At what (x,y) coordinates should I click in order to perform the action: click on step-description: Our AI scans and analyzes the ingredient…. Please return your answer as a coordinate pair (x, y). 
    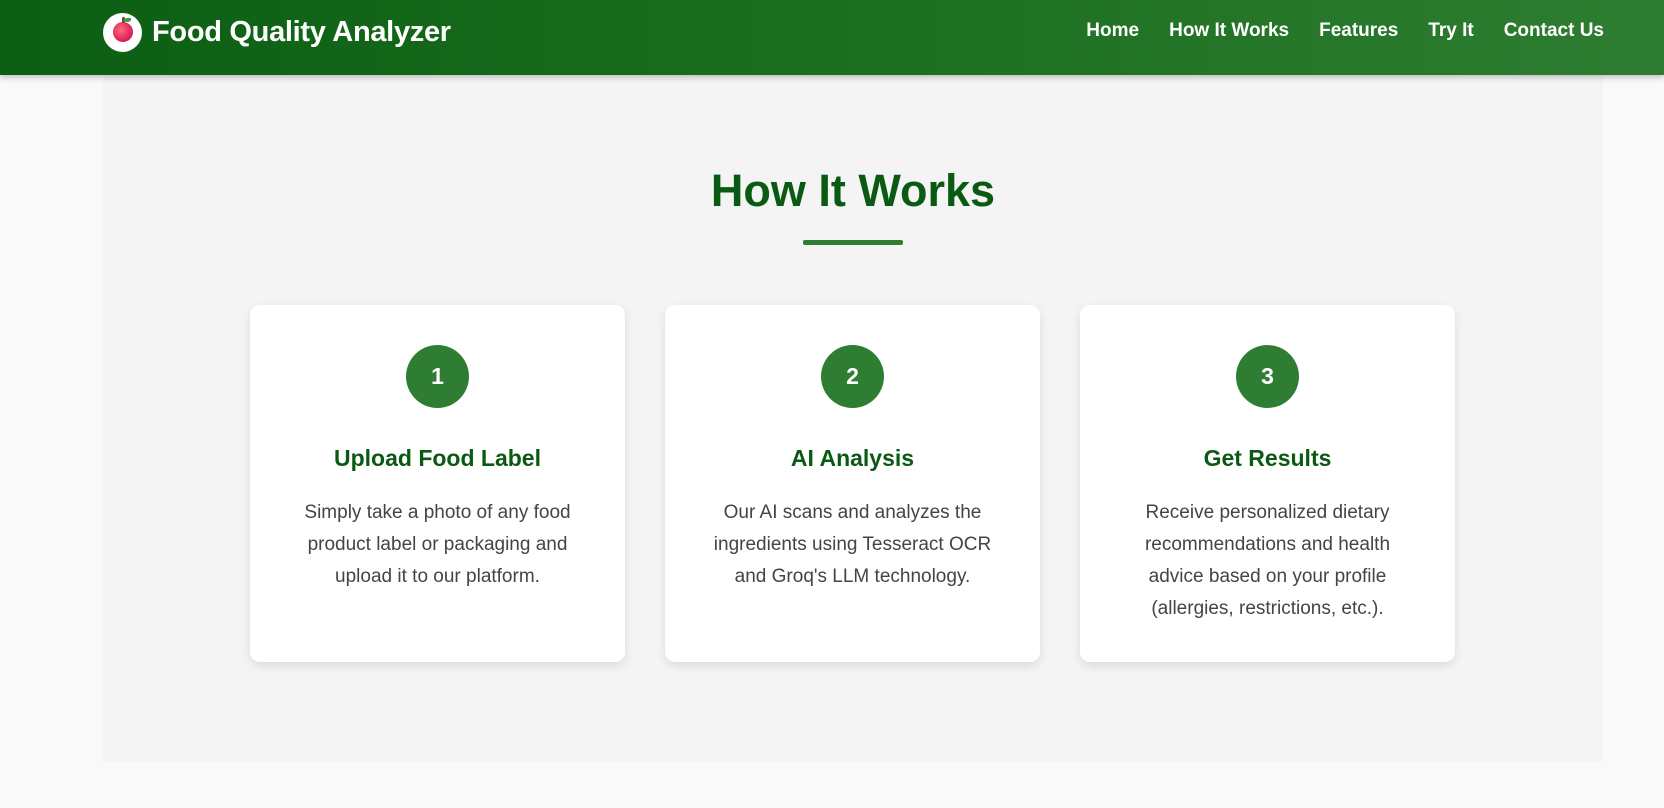
    Looking at the image, I should click on (852, 544).